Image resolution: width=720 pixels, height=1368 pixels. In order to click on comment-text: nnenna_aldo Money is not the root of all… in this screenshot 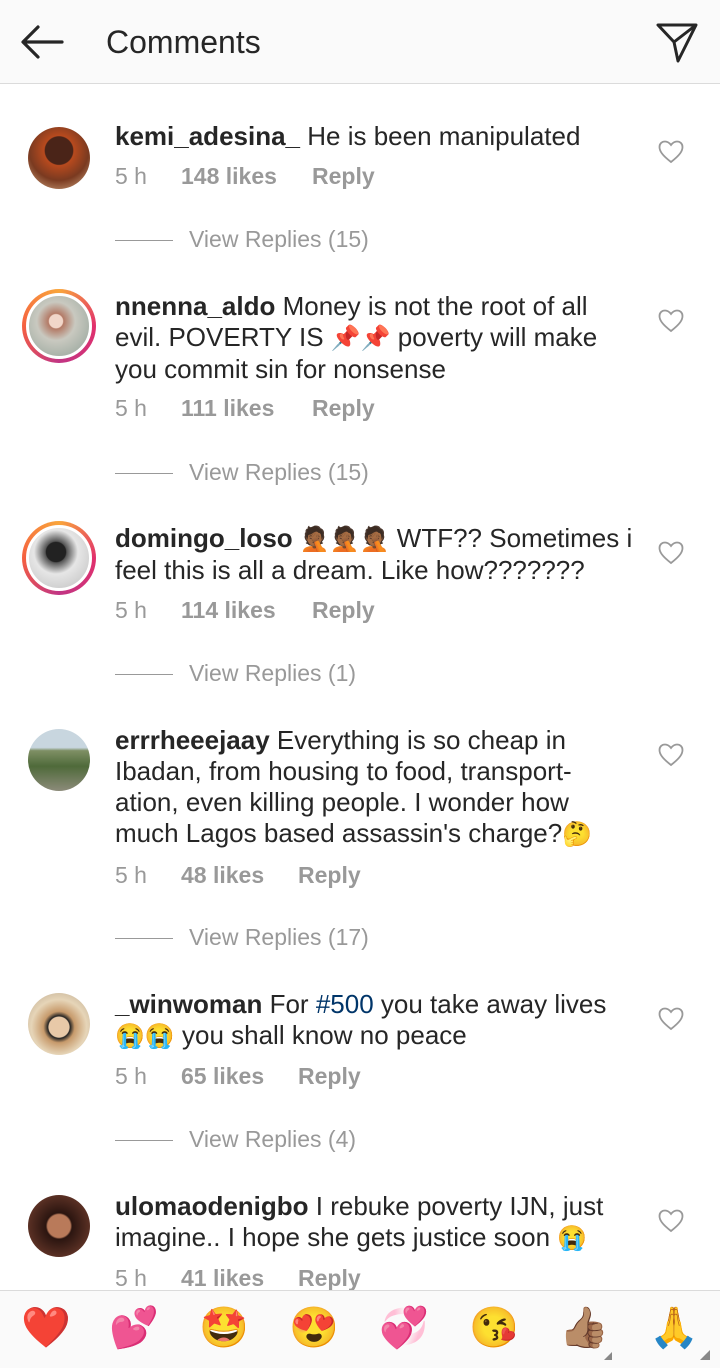, I will do `click(375, 338)`.